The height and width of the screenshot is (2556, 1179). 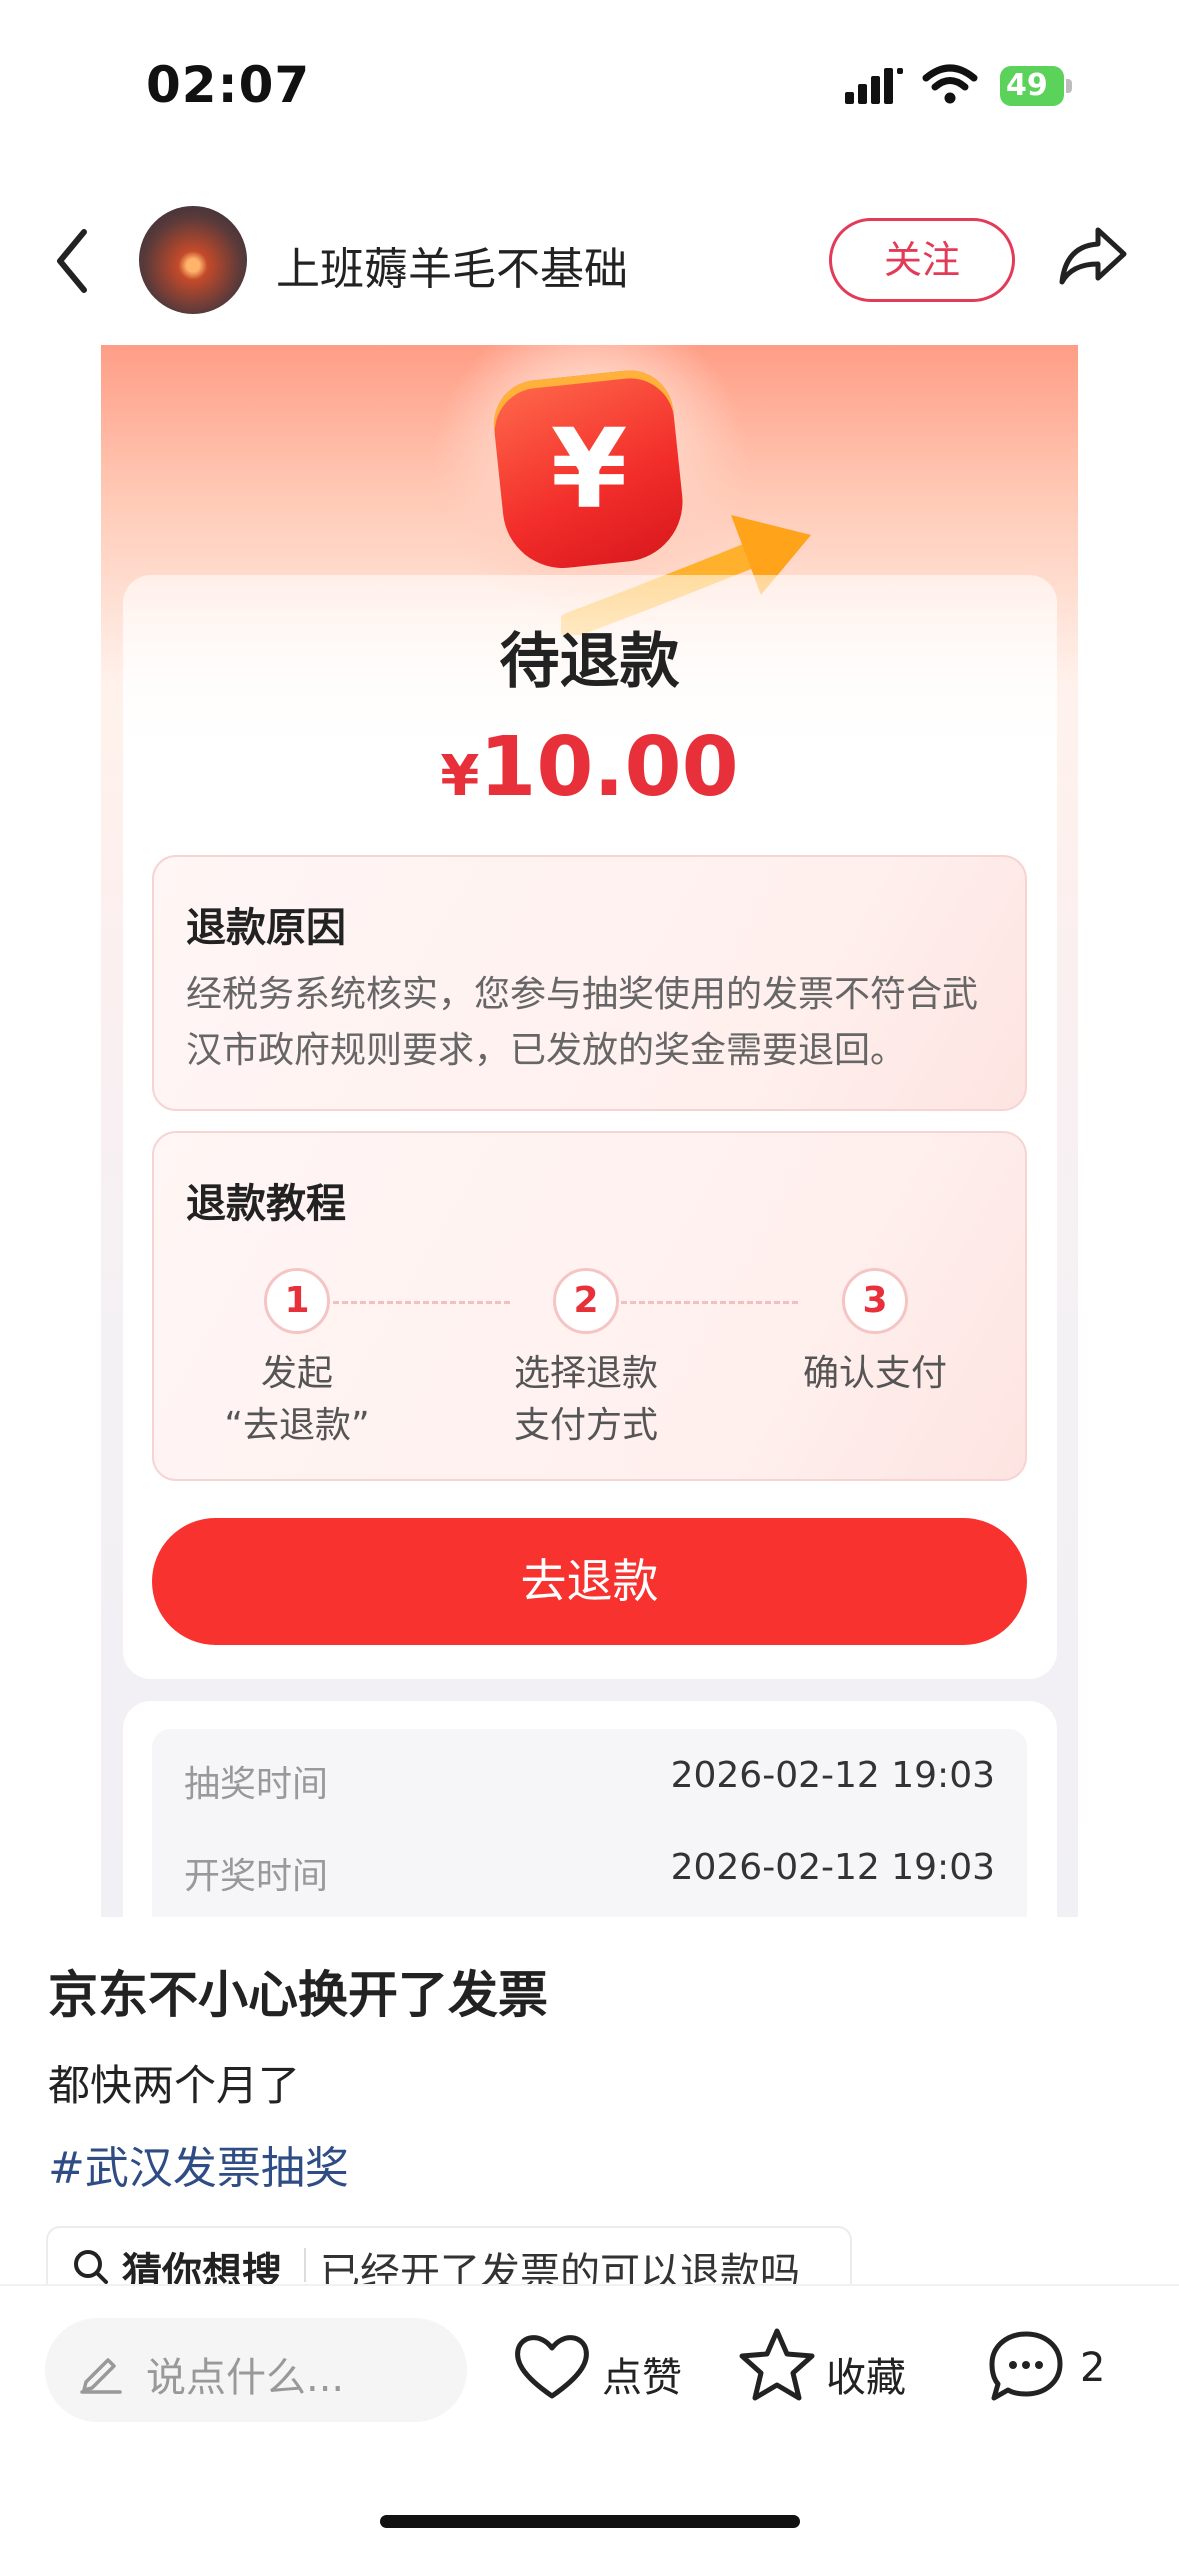 What do you see at coordinates (582, 994) in the screenshot?
I see `refund-reason-line: 经税务系统核实，您参与抽奖使用的发票不符合武` at bounding box center [582, 994].